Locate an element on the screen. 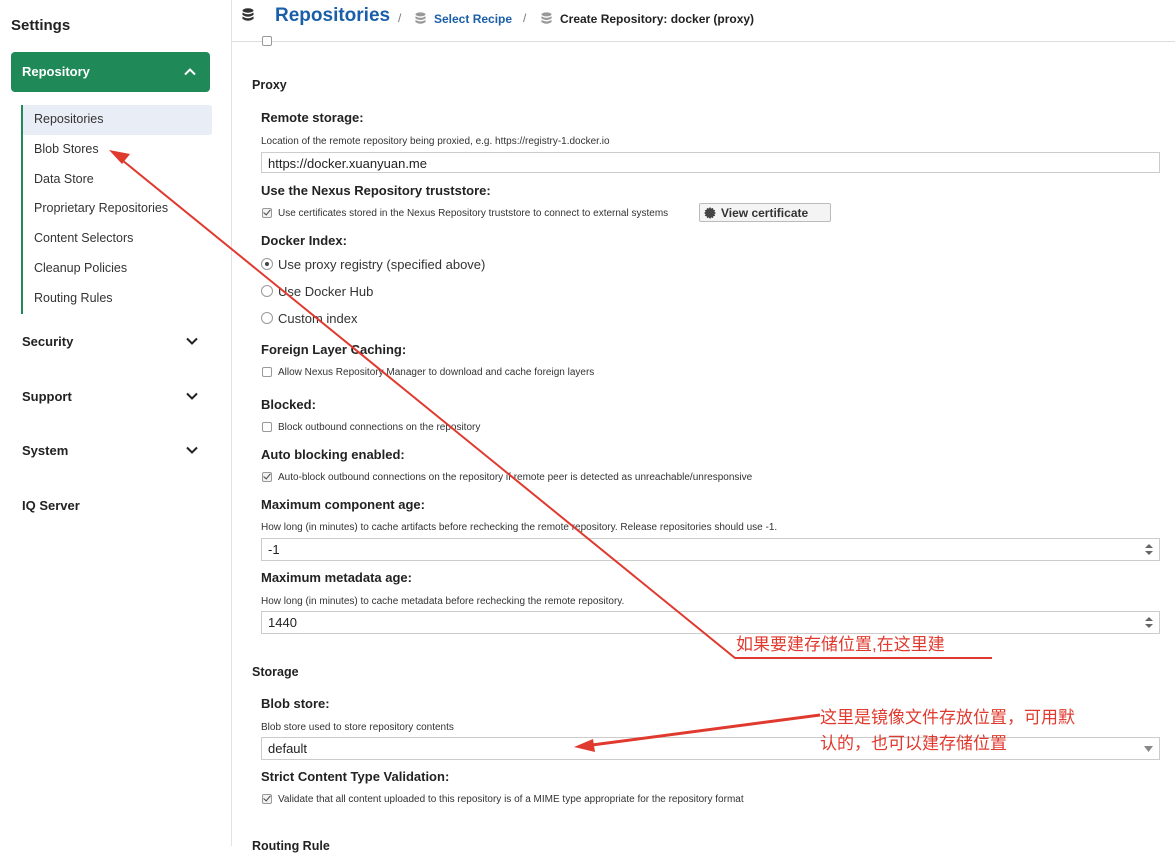  sidebar-section-system: System is located at coordinates (110, 450).